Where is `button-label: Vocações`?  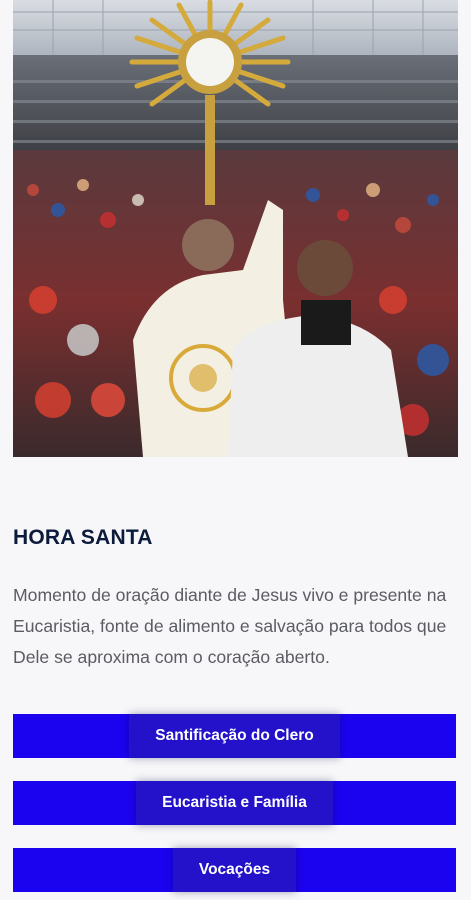
button-label: Vocações is located at coordinates (234, 870).